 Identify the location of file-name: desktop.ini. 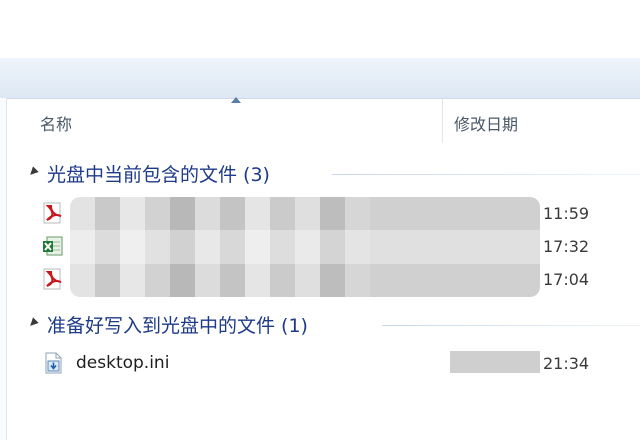
(123, 363).